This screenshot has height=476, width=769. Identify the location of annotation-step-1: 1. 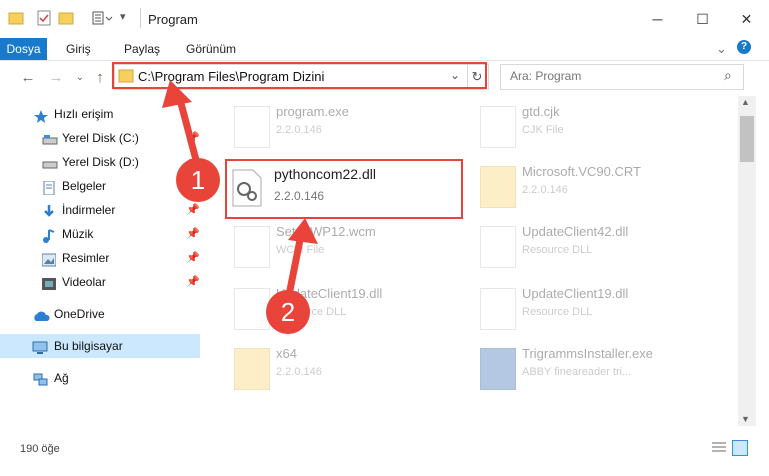
(198, 180).